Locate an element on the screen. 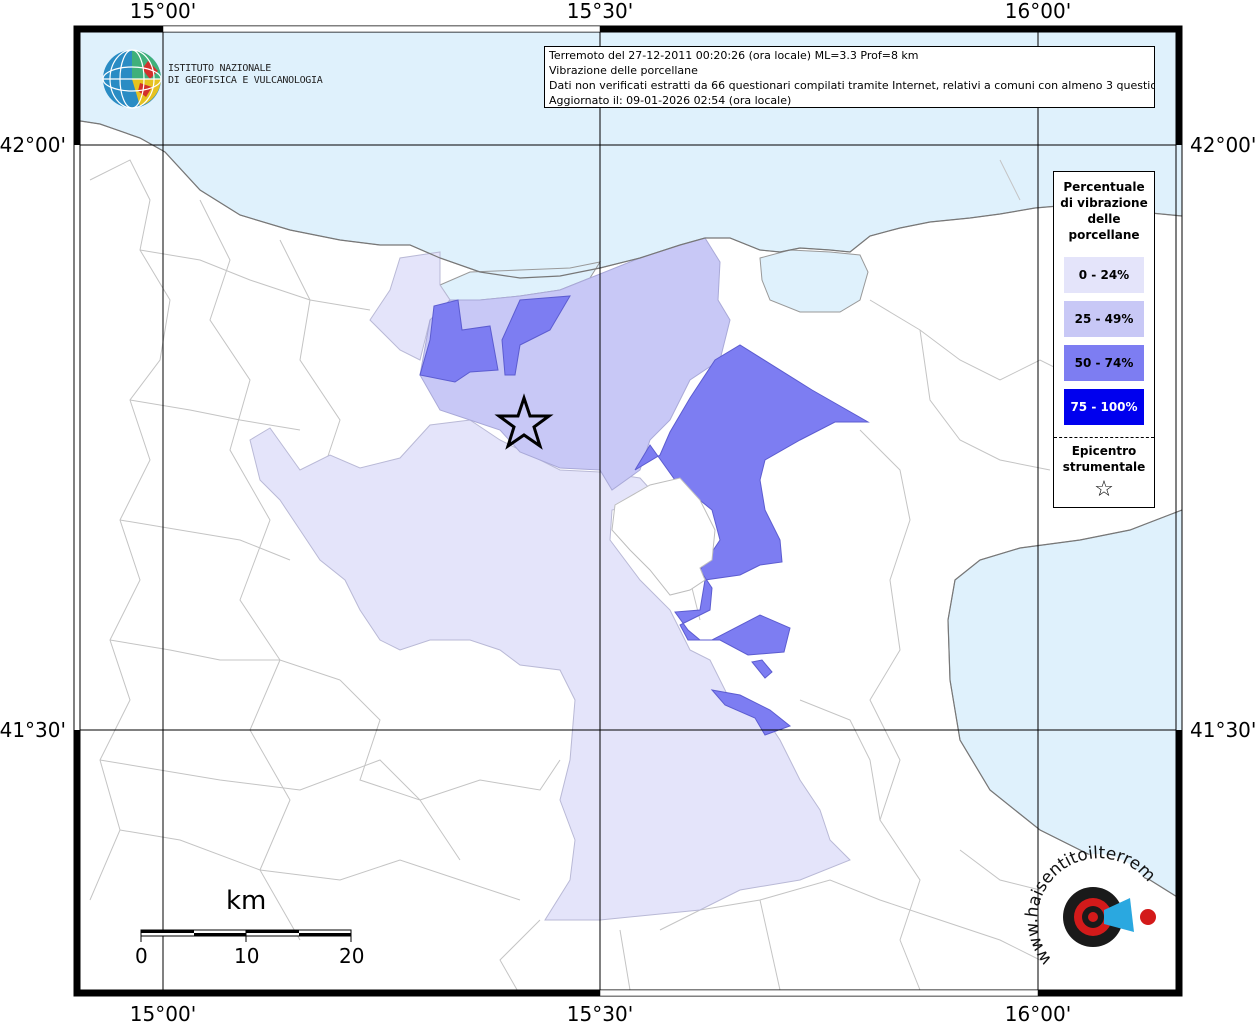 The image size is (1256, 1024). axis-right-label-1: 42°00' is located at coordinates (1223, 145).